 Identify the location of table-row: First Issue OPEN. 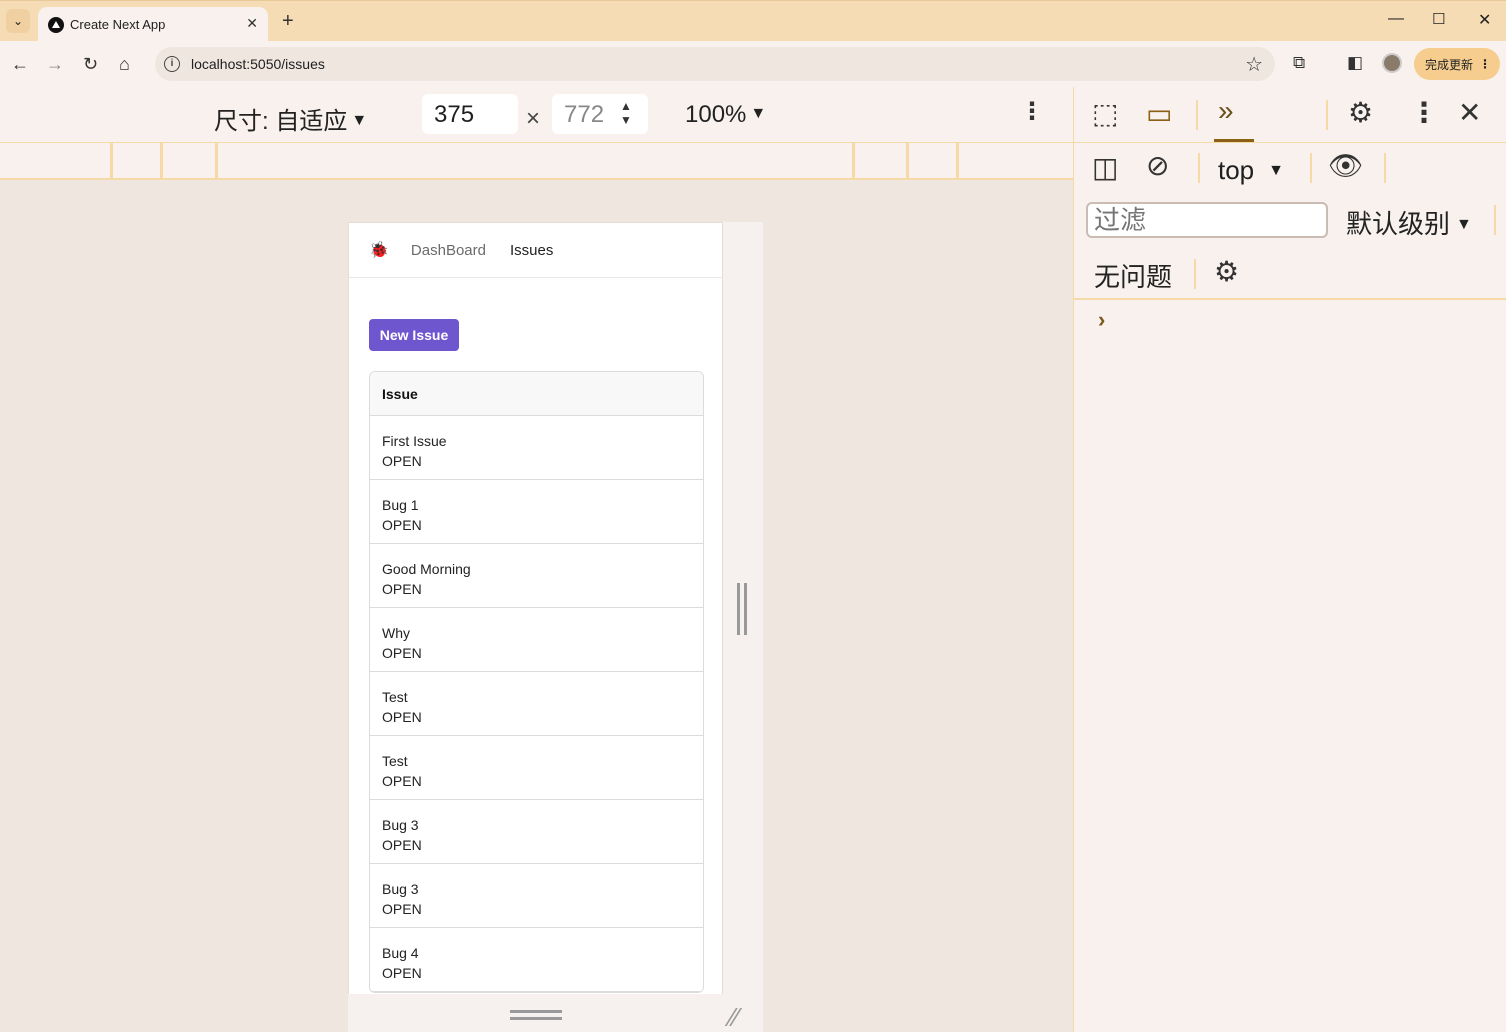
(536, 448).